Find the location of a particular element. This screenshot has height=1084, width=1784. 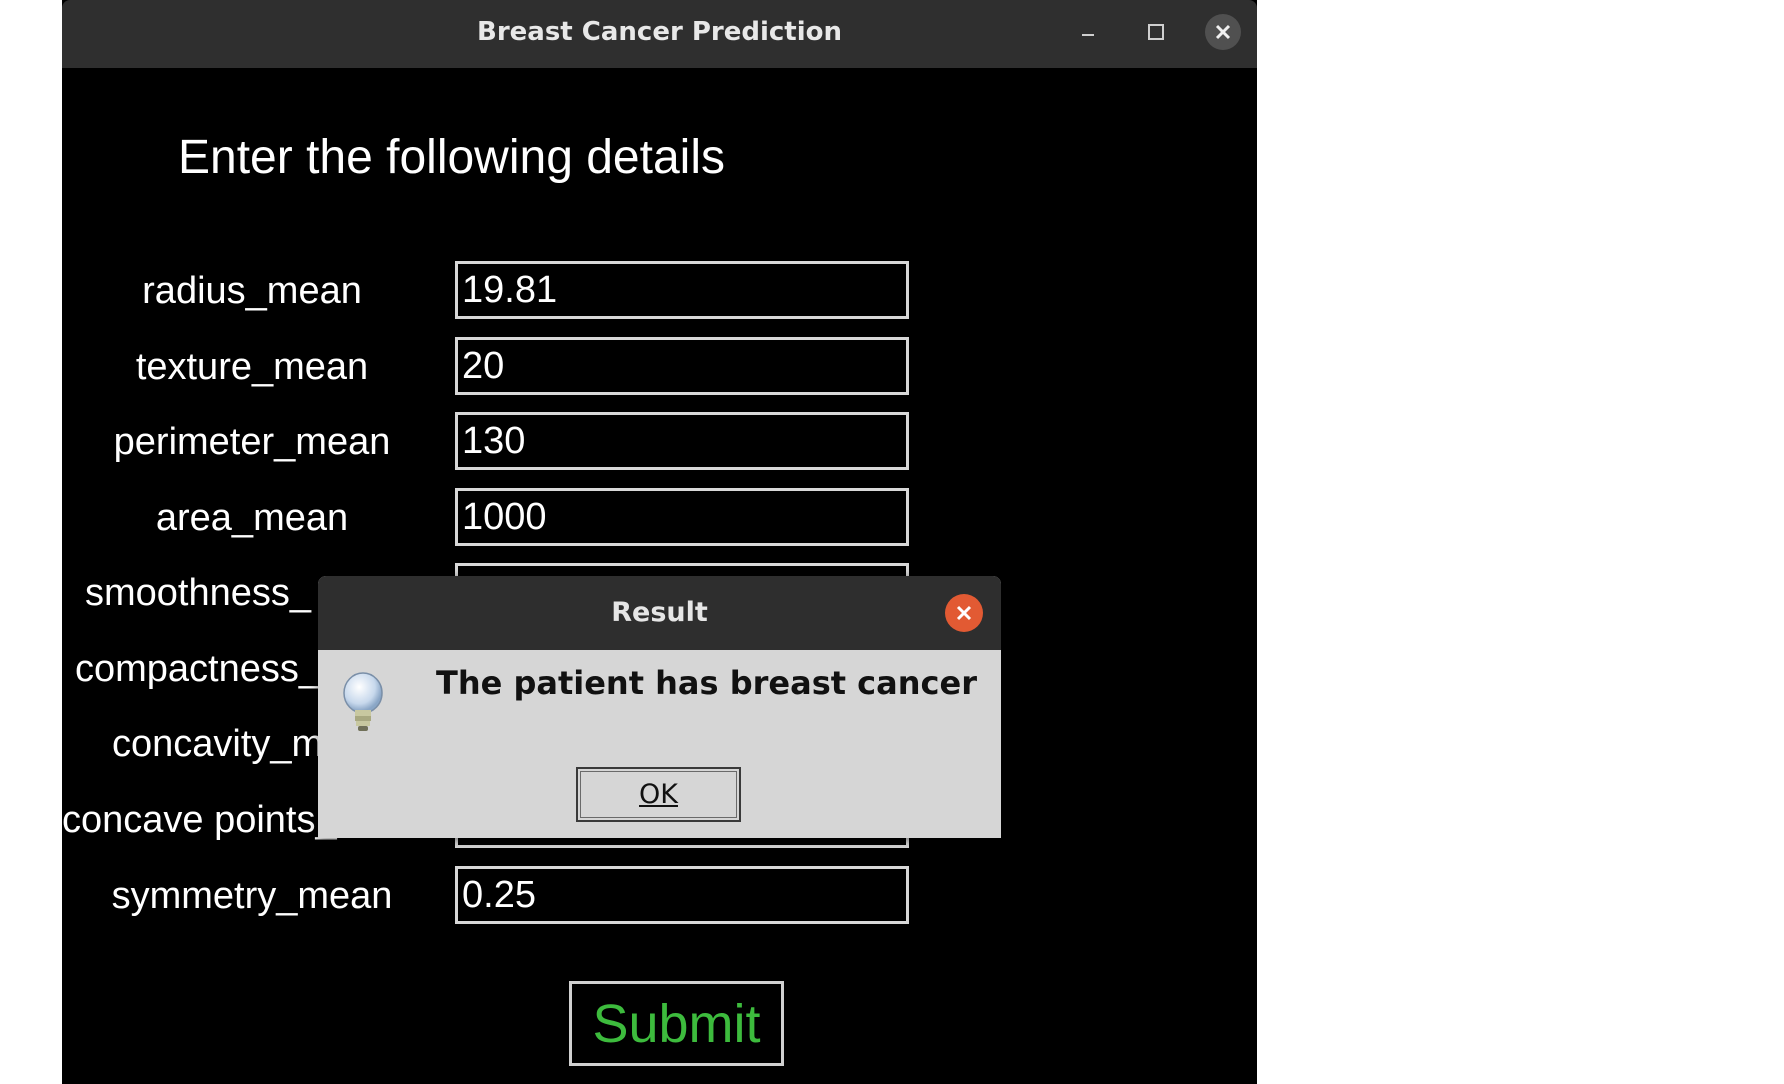

field-label-symmetry-mean: symmetry_mean is located at coordinates (252, 896).